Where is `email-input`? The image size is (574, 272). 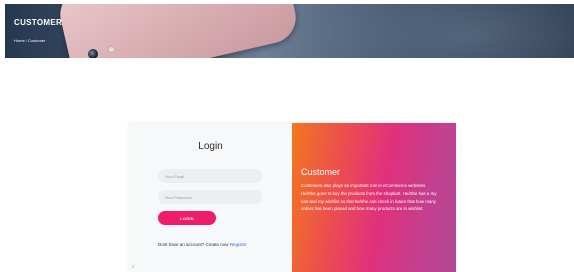 email-input is located at coordinates (210, 176).